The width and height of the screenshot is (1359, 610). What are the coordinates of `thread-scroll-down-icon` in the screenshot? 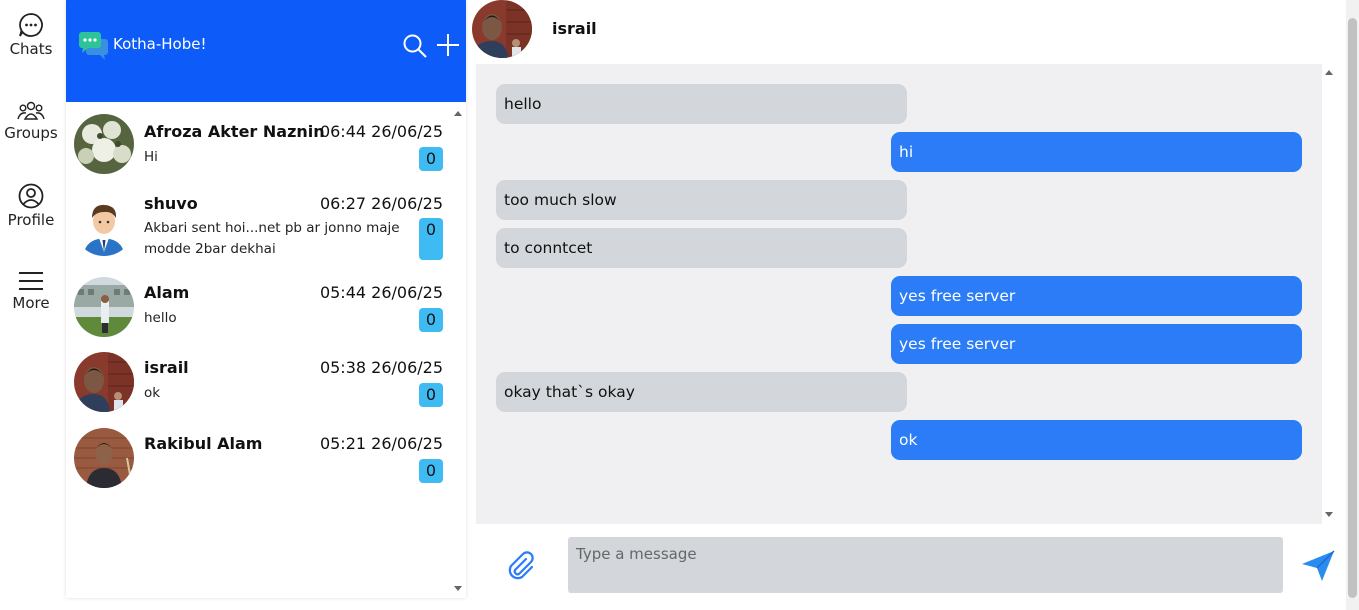 It's located at (1329, 514).